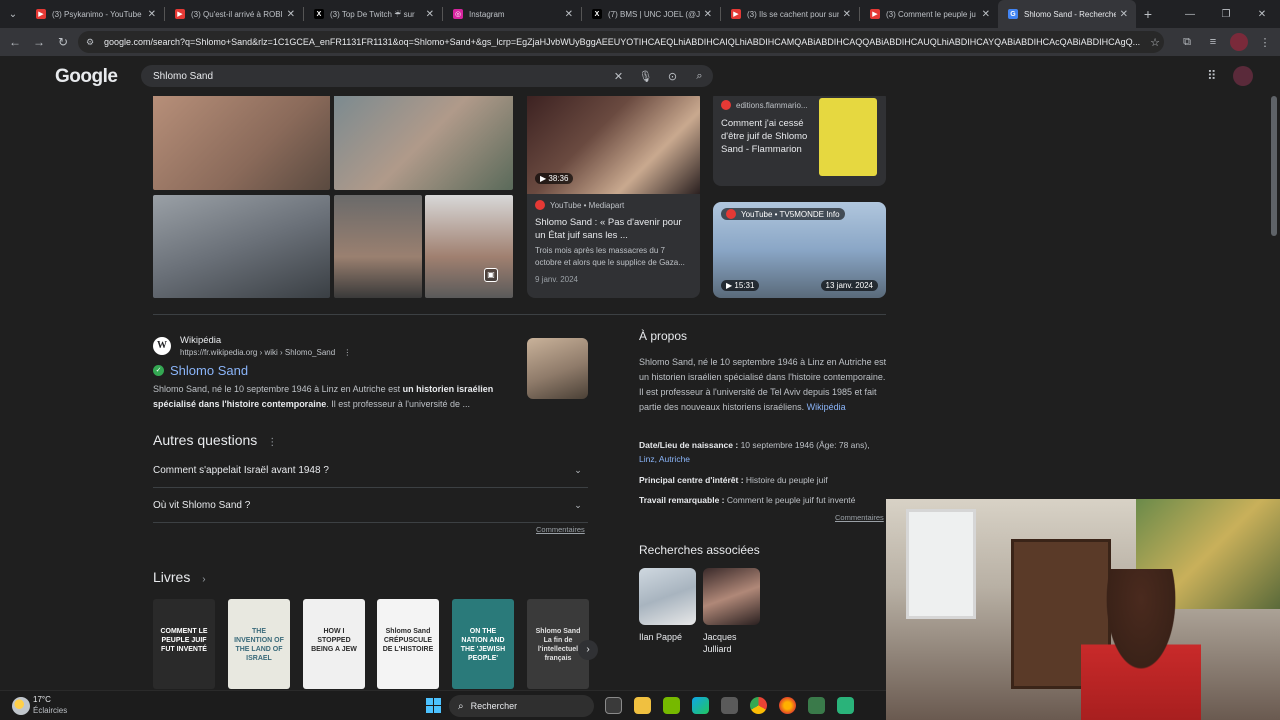 This screenshot has height=720, width=1280. I want to click on forward-icon: →, so click(39, 42).